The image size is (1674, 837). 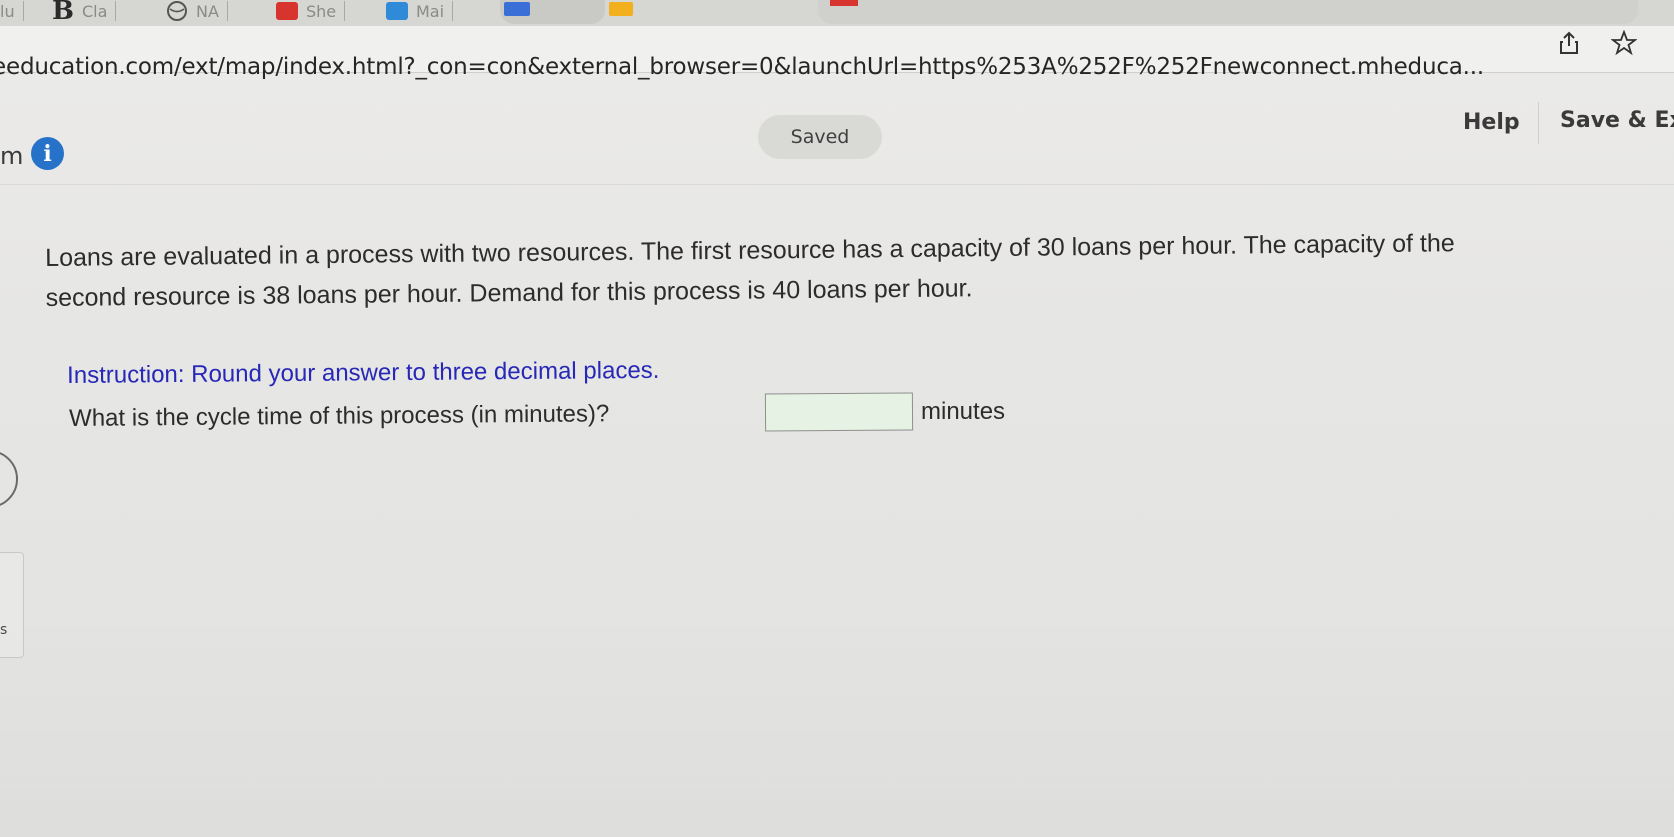 What do you see at coordinates (621, 9) in the screenshot?
I see `drive-icon` at bounding box center [621, 9].